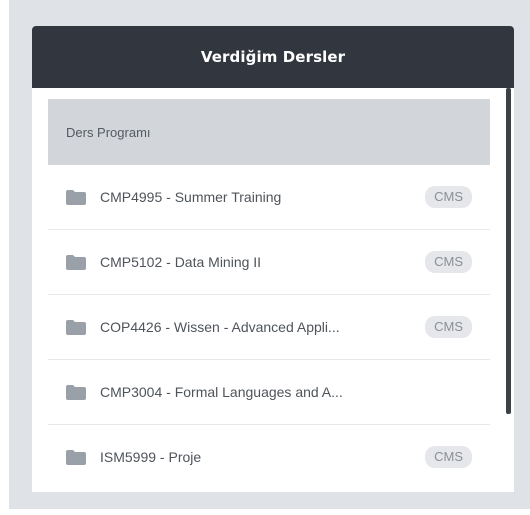 The height and width of the screenshot is (515, 530). I want to click on section-label: Ders Programı, so click(108, 132).